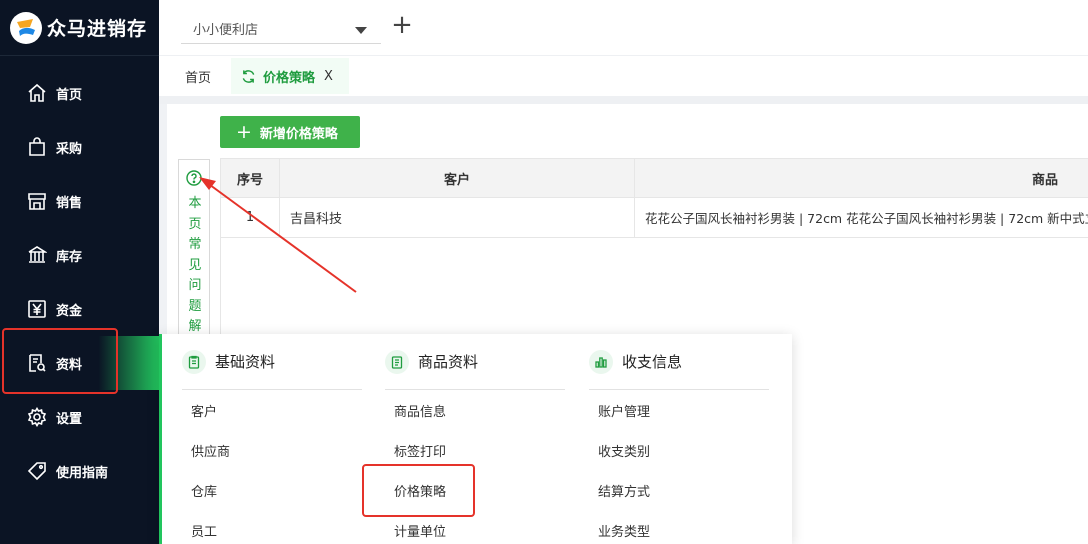 This screenshot has height=544, width=1088. I want to click on menu-column-basic: 基础资料 客户 供应商 仓库 员工, so click(272, 439).